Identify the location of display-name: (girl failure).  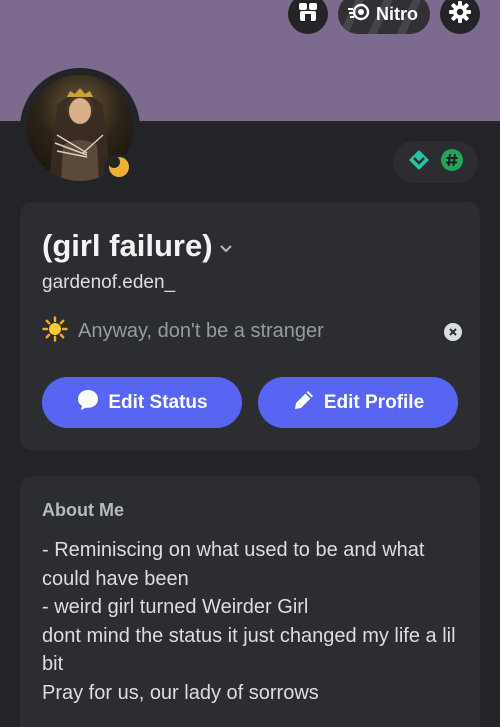
(127, 245).